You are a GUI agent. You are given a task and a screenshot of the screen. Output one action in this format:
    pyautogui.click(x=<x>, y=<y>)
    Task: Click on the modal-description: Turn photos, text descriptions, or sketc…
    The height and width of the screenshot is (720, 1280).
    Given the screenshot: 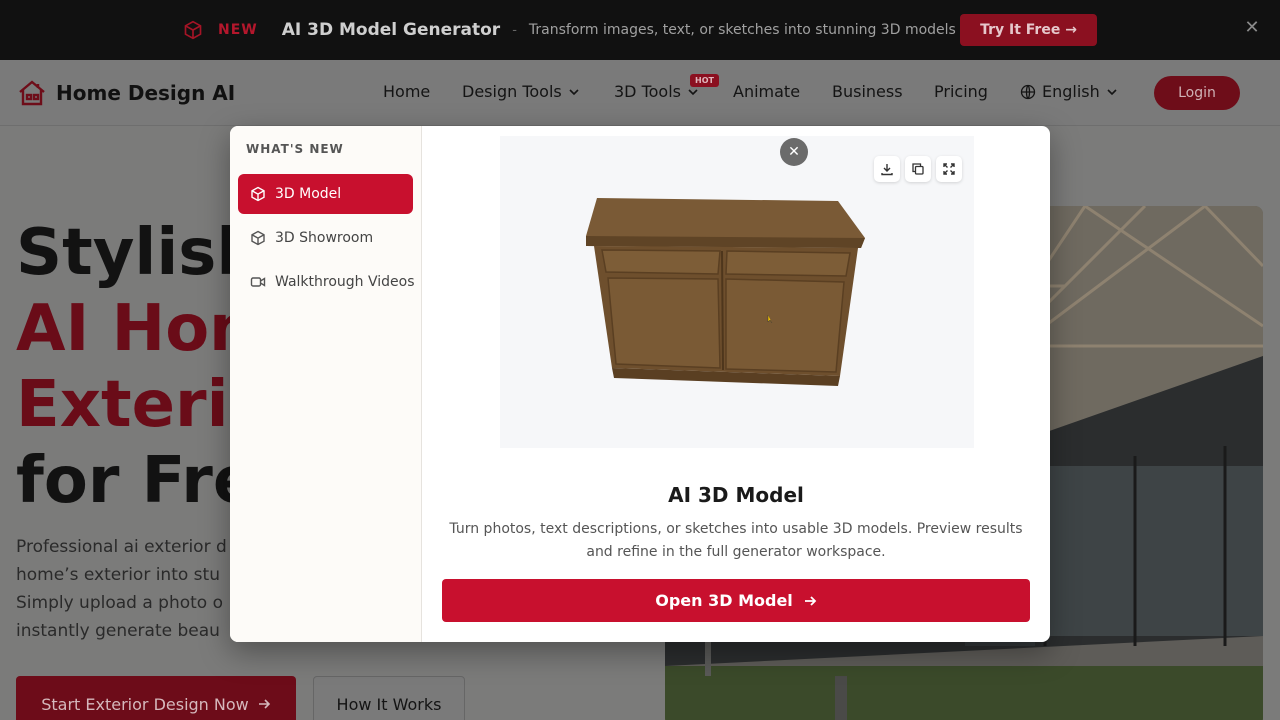 What is the action you would take?
    pyautogui.click(x=736, y=540)
    